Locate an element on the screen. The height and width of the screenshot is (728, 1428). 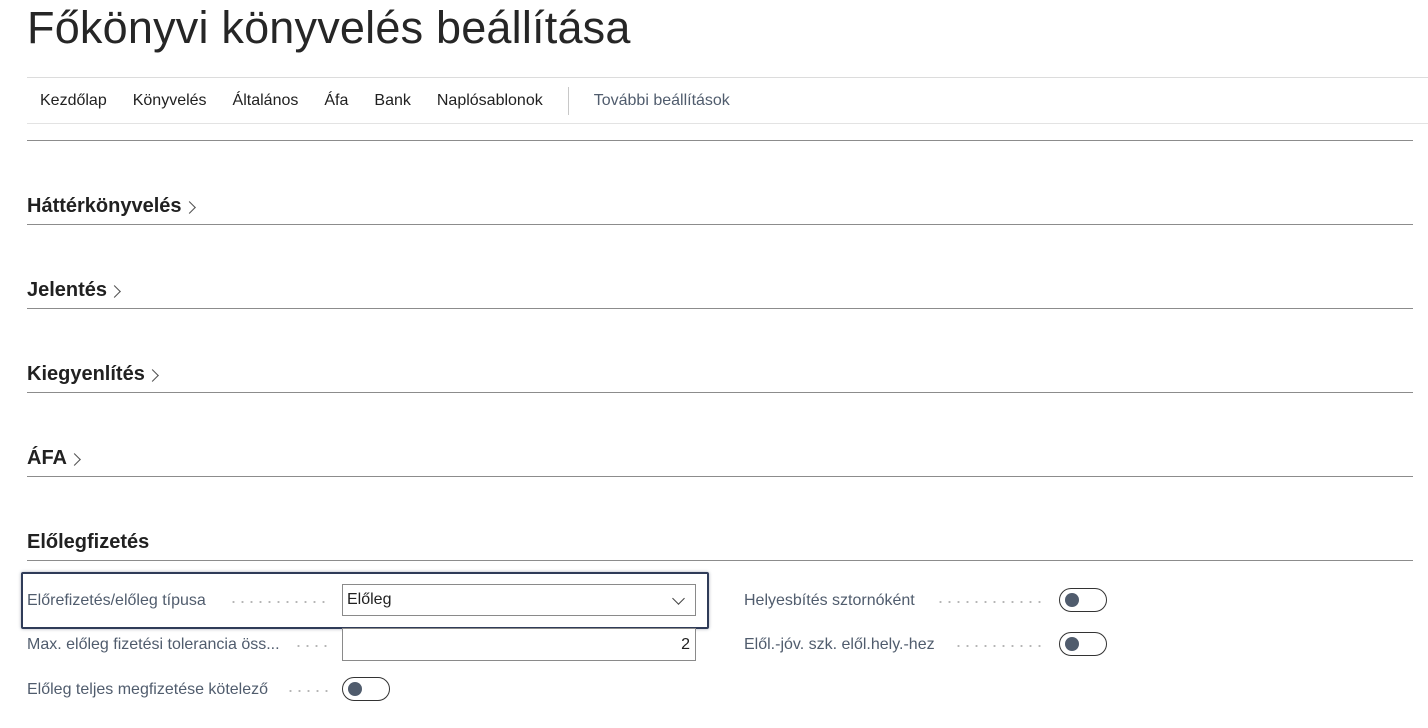
section-application: Kiegyenlítés is located at coordinates (720, 377).